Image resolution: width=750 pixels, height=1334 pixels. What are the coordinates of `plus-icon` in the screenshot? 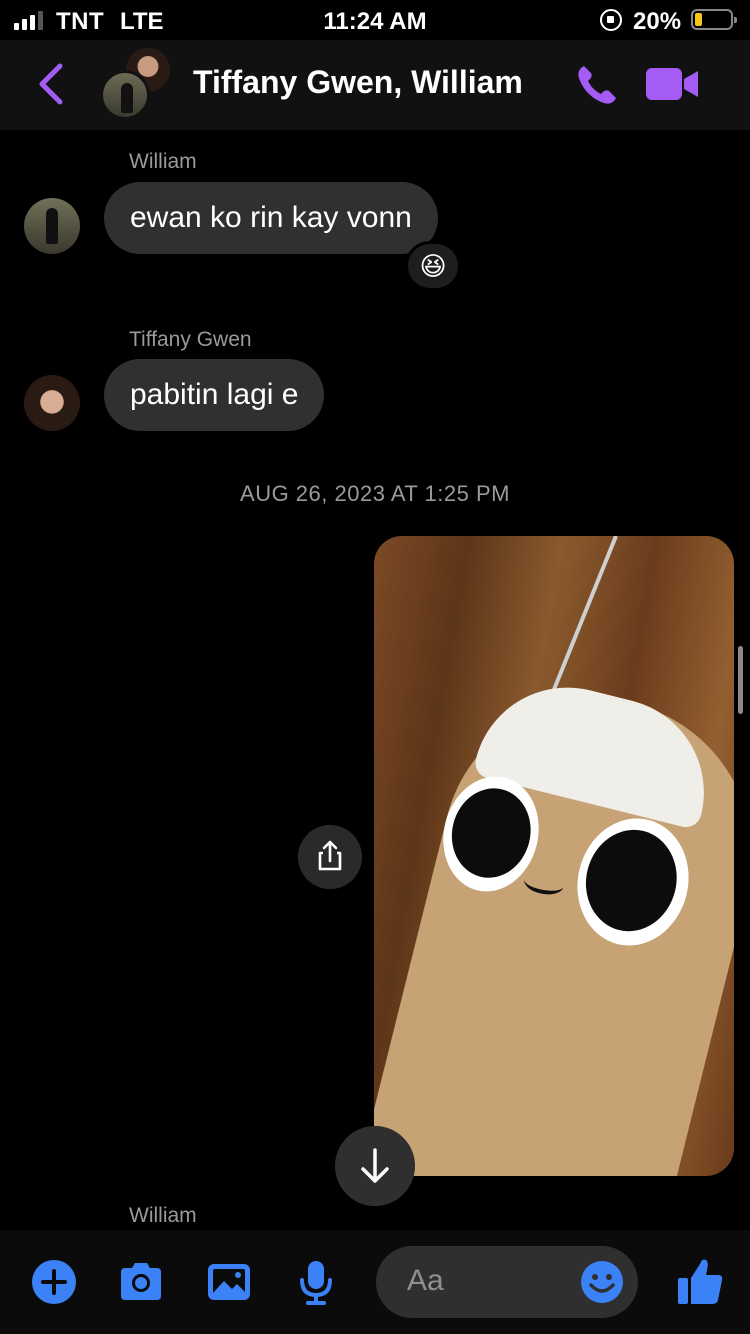 It's located at (54, 1282).